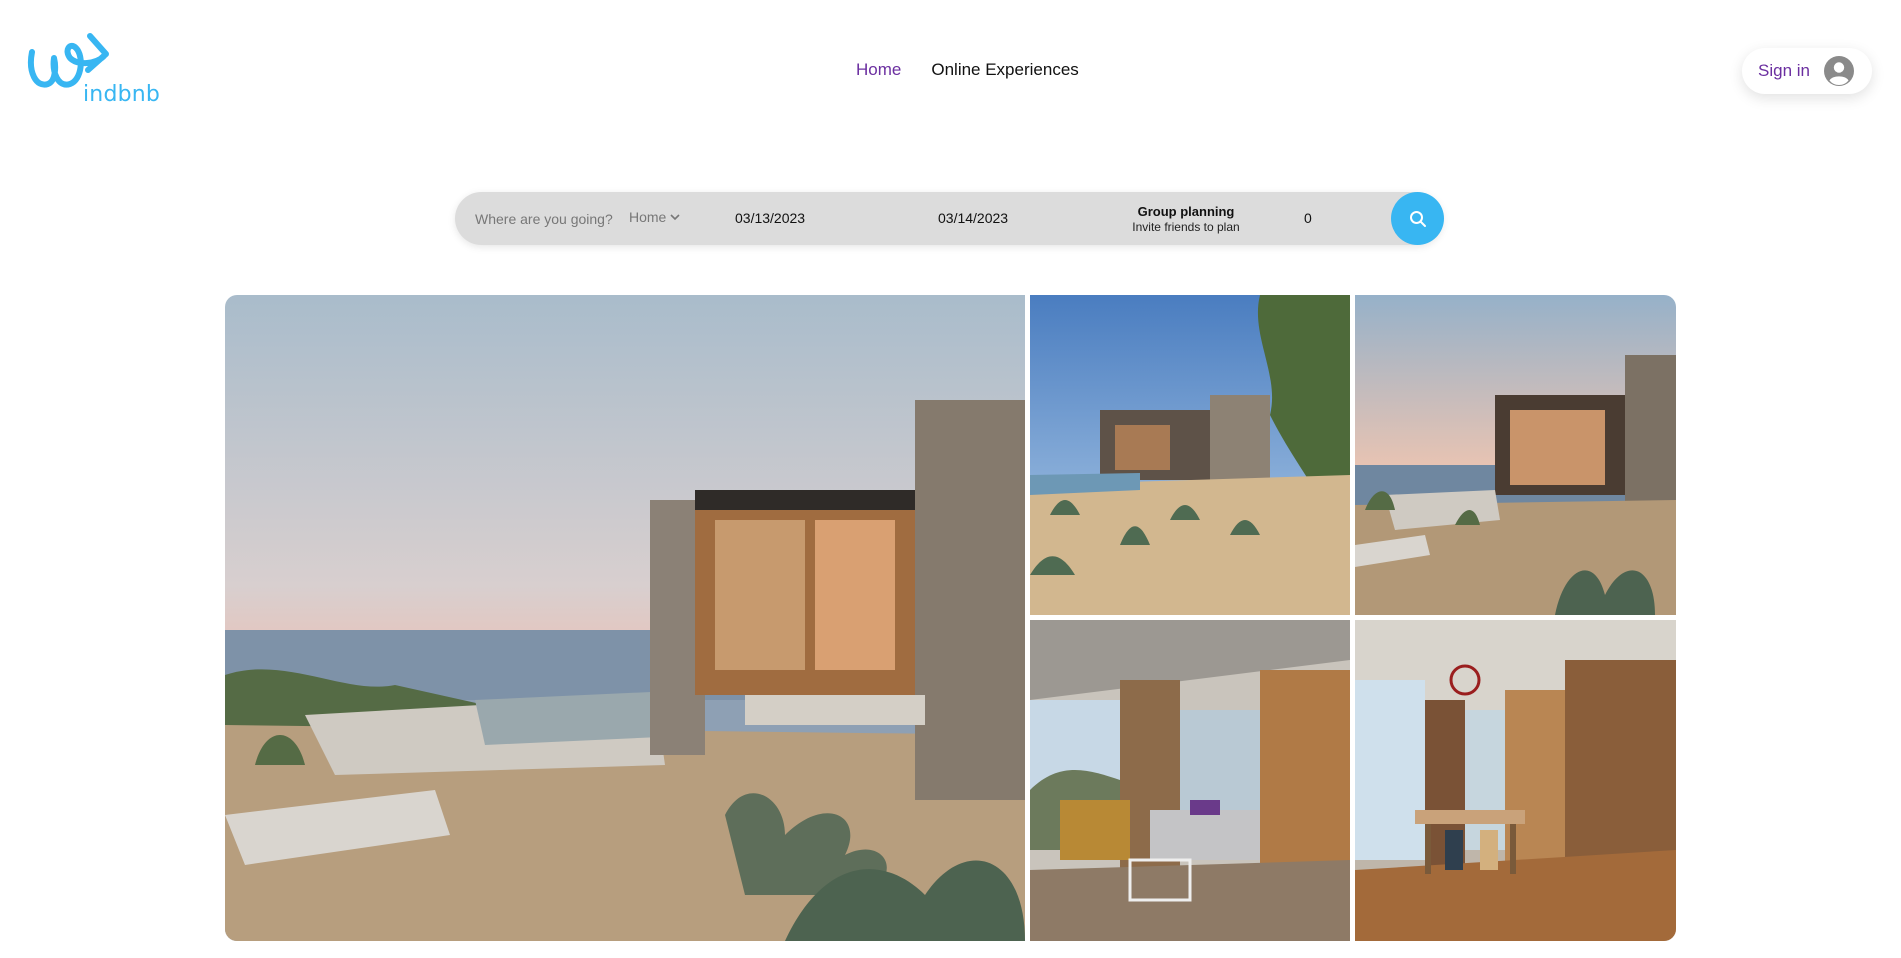  What do you see at coordinates (93, 68) in the screenshot?
I see `brand-logo: indbnb` at bounding box center [93, 68].